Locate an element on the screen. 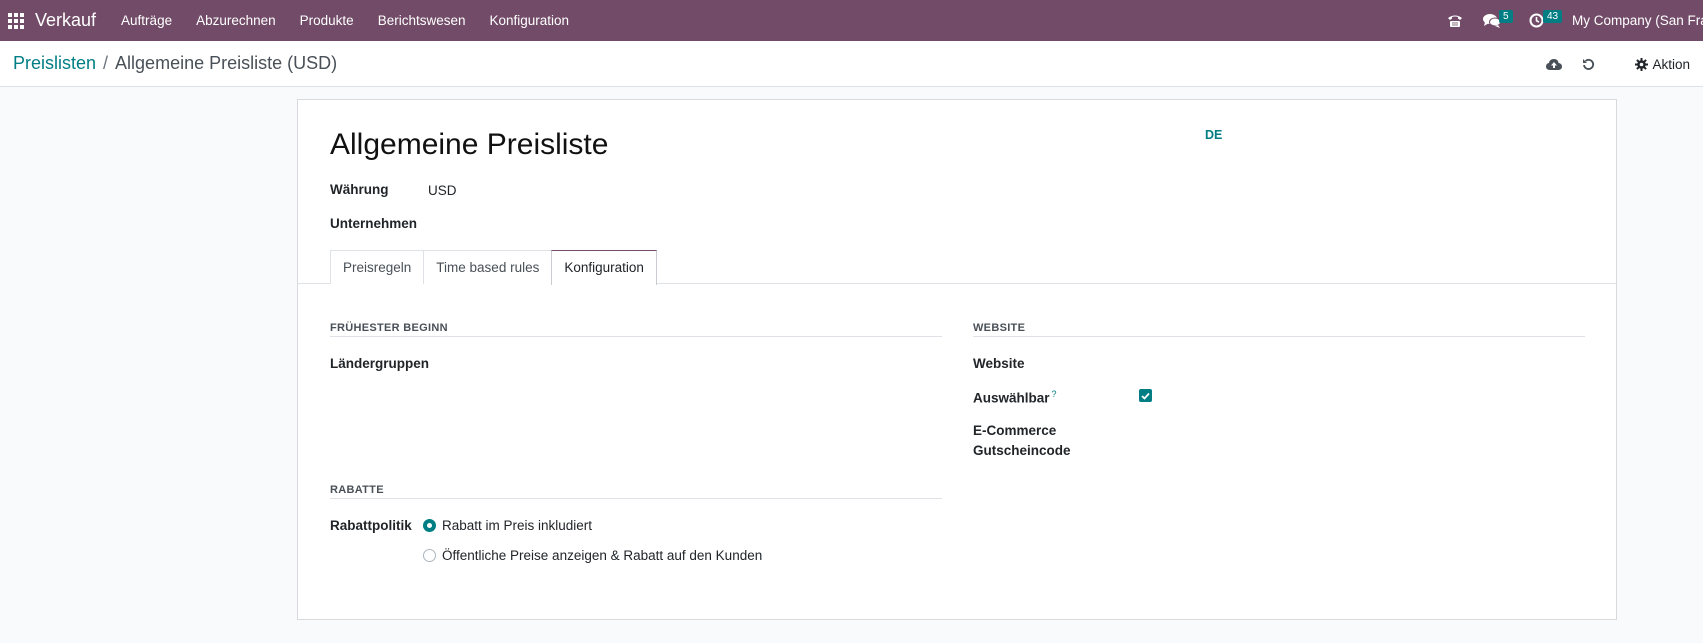 This screenshot has width=1703, height=643. menu-item-produkte: Produkte is located at coordinates (327, 20).